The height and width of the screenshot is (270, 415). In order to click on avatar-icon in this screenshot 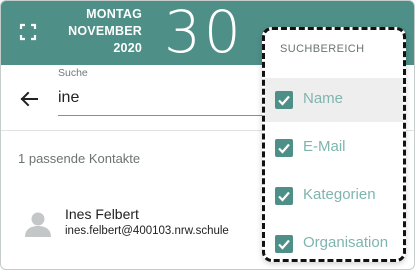, I will do `click(38, 224)`.